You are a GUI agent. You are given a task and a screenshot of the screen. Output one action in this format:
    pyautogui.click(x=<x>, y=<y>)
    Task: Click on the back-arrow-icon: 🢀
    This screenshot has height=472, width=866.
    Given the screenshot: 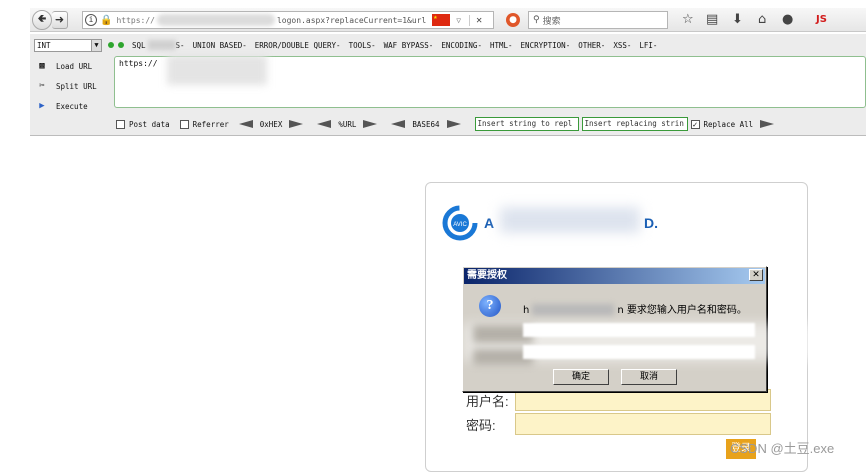 What is the action you would take?
    pyautogui.click(x=42, y=18)
    